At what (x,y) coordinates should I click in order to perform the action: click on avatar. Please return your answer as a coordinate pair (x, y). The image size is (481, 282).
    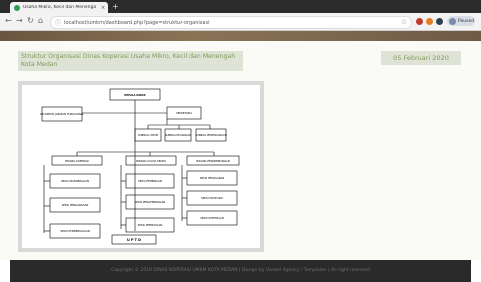
    Looking at the image, I should click on (452, 21).